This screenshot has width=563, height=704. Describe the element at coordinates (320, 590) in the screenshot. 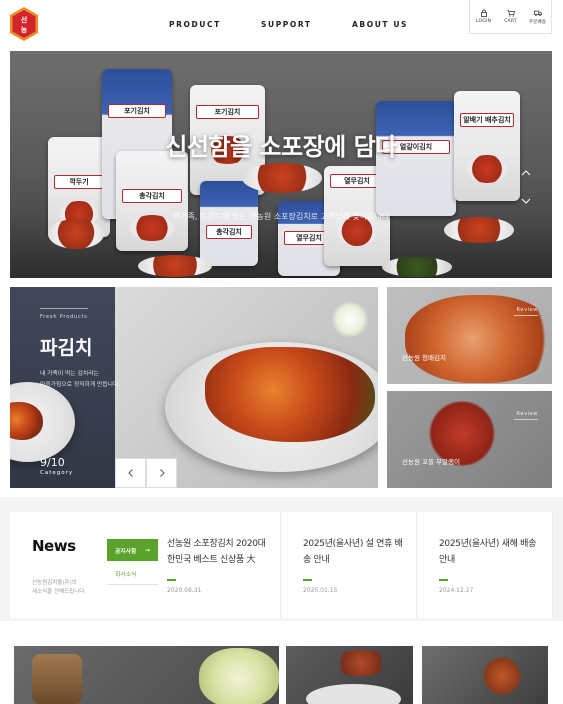

I see `news-item-2-date: 2025.01.15` at that location.